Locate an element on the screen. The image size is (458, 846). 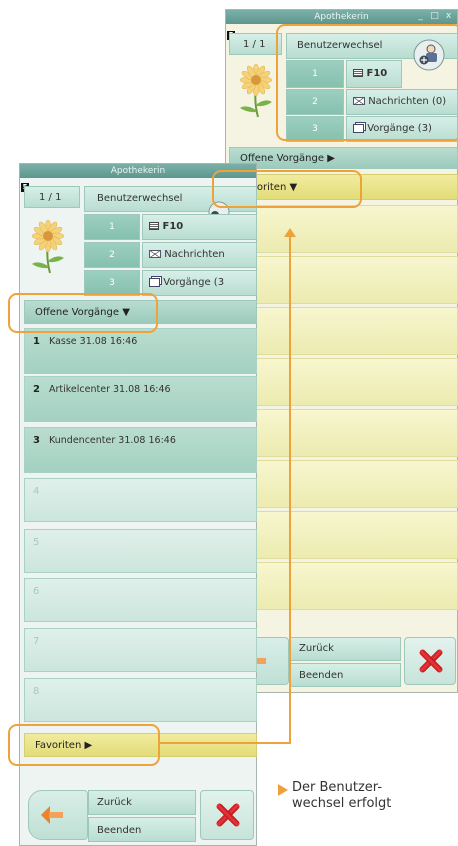
caption: Der Benutzer- wechsel erfolgt is located at coordinates (342, 795).